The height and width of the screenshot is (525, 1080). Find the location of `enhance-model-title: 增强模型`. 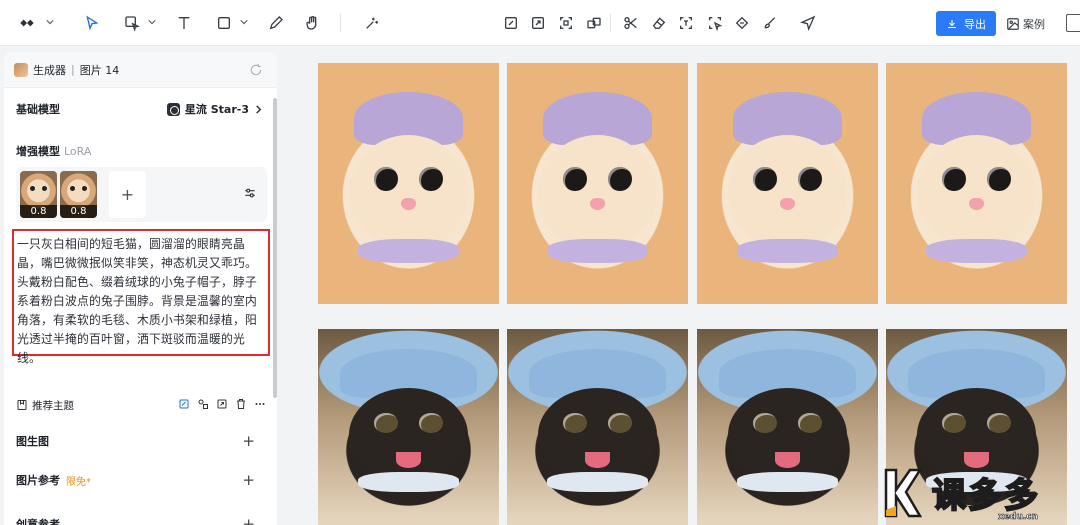

enhance-model-title: 增强模型 is located at coordinates (38, 151).